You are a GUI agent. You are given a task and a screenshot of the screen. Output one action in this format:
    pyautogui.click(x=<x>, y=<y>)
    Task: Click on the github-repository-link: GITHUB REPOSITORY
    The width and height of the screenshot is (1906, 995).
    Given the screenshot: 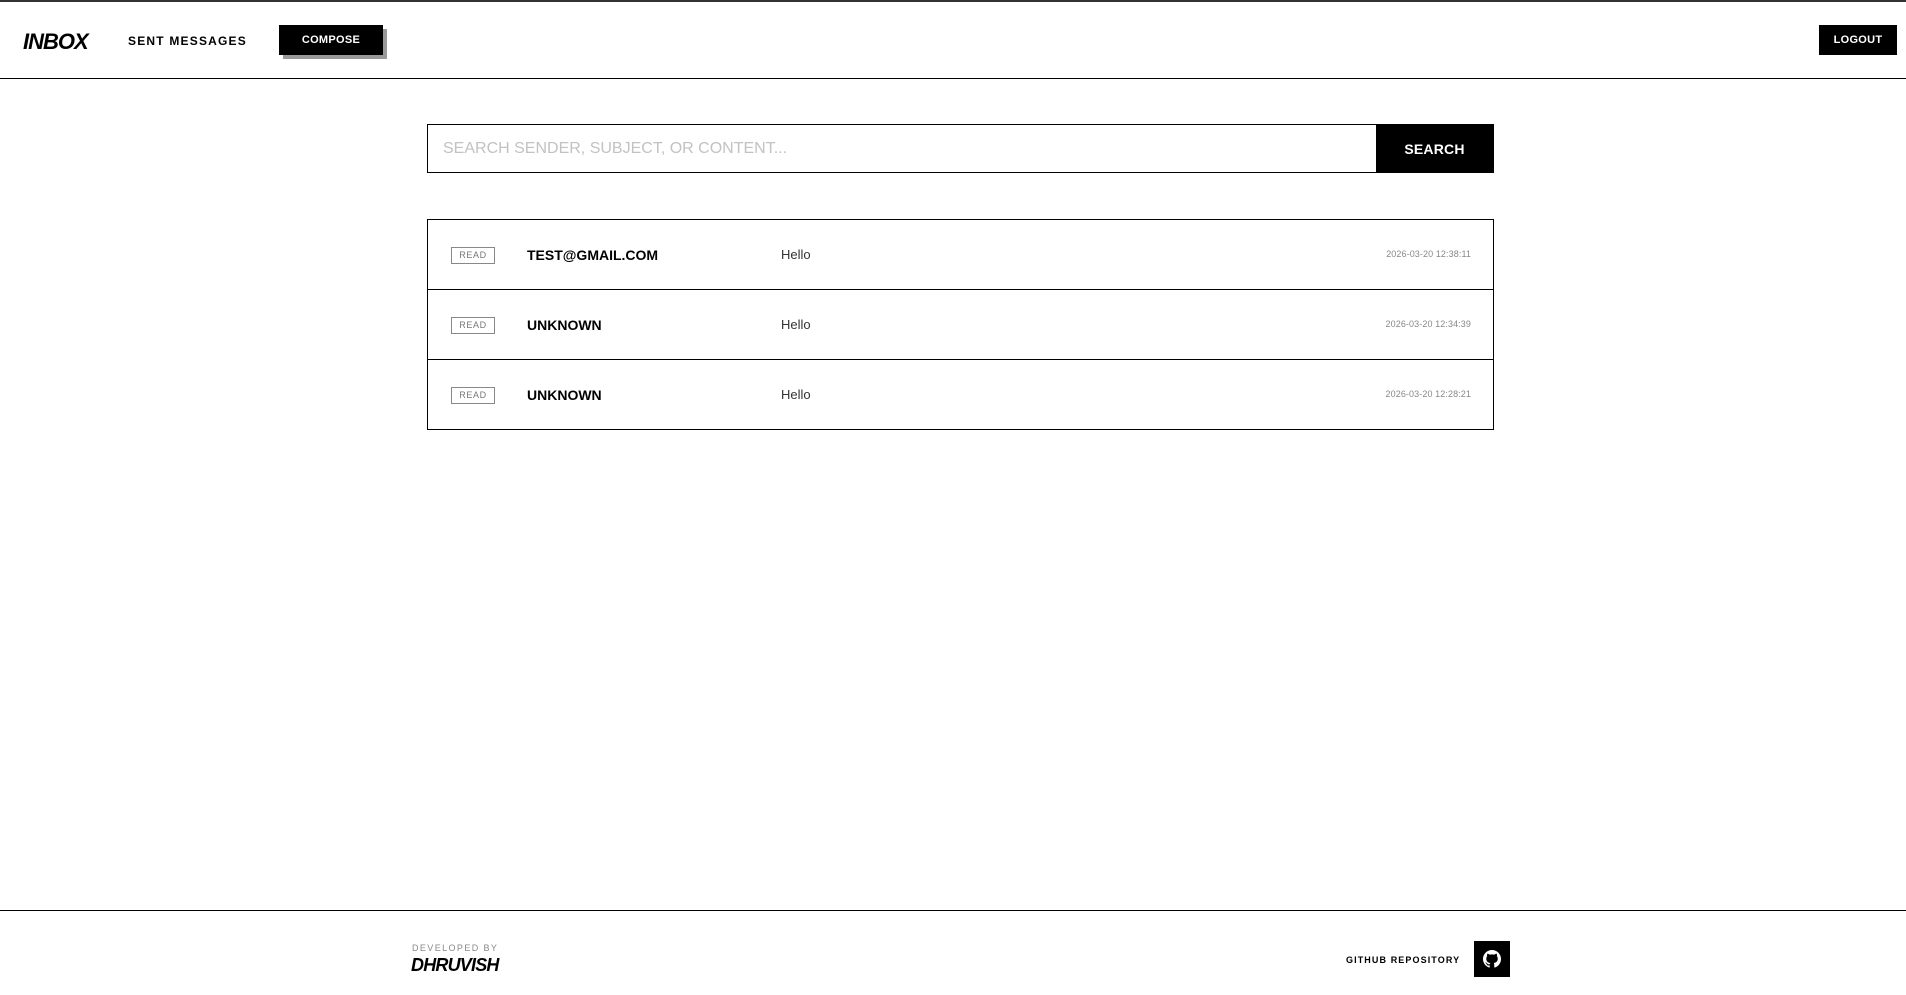 What is the action you would take?
    pyautogui.click(x=1403, y=960)
    